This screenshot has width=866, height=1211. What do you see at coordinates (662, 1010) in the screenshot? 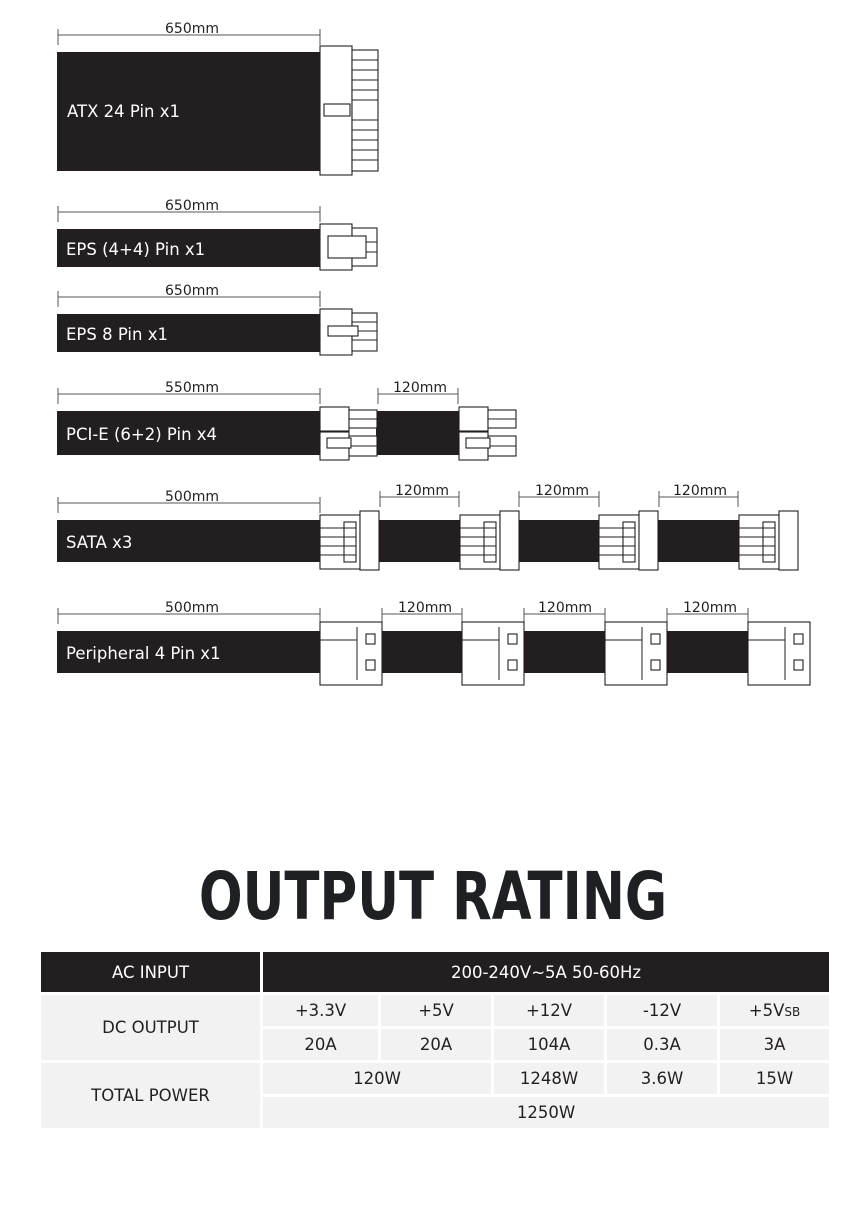
I see `rail-neg12v: -12V` at bounding box center [662, 1010].